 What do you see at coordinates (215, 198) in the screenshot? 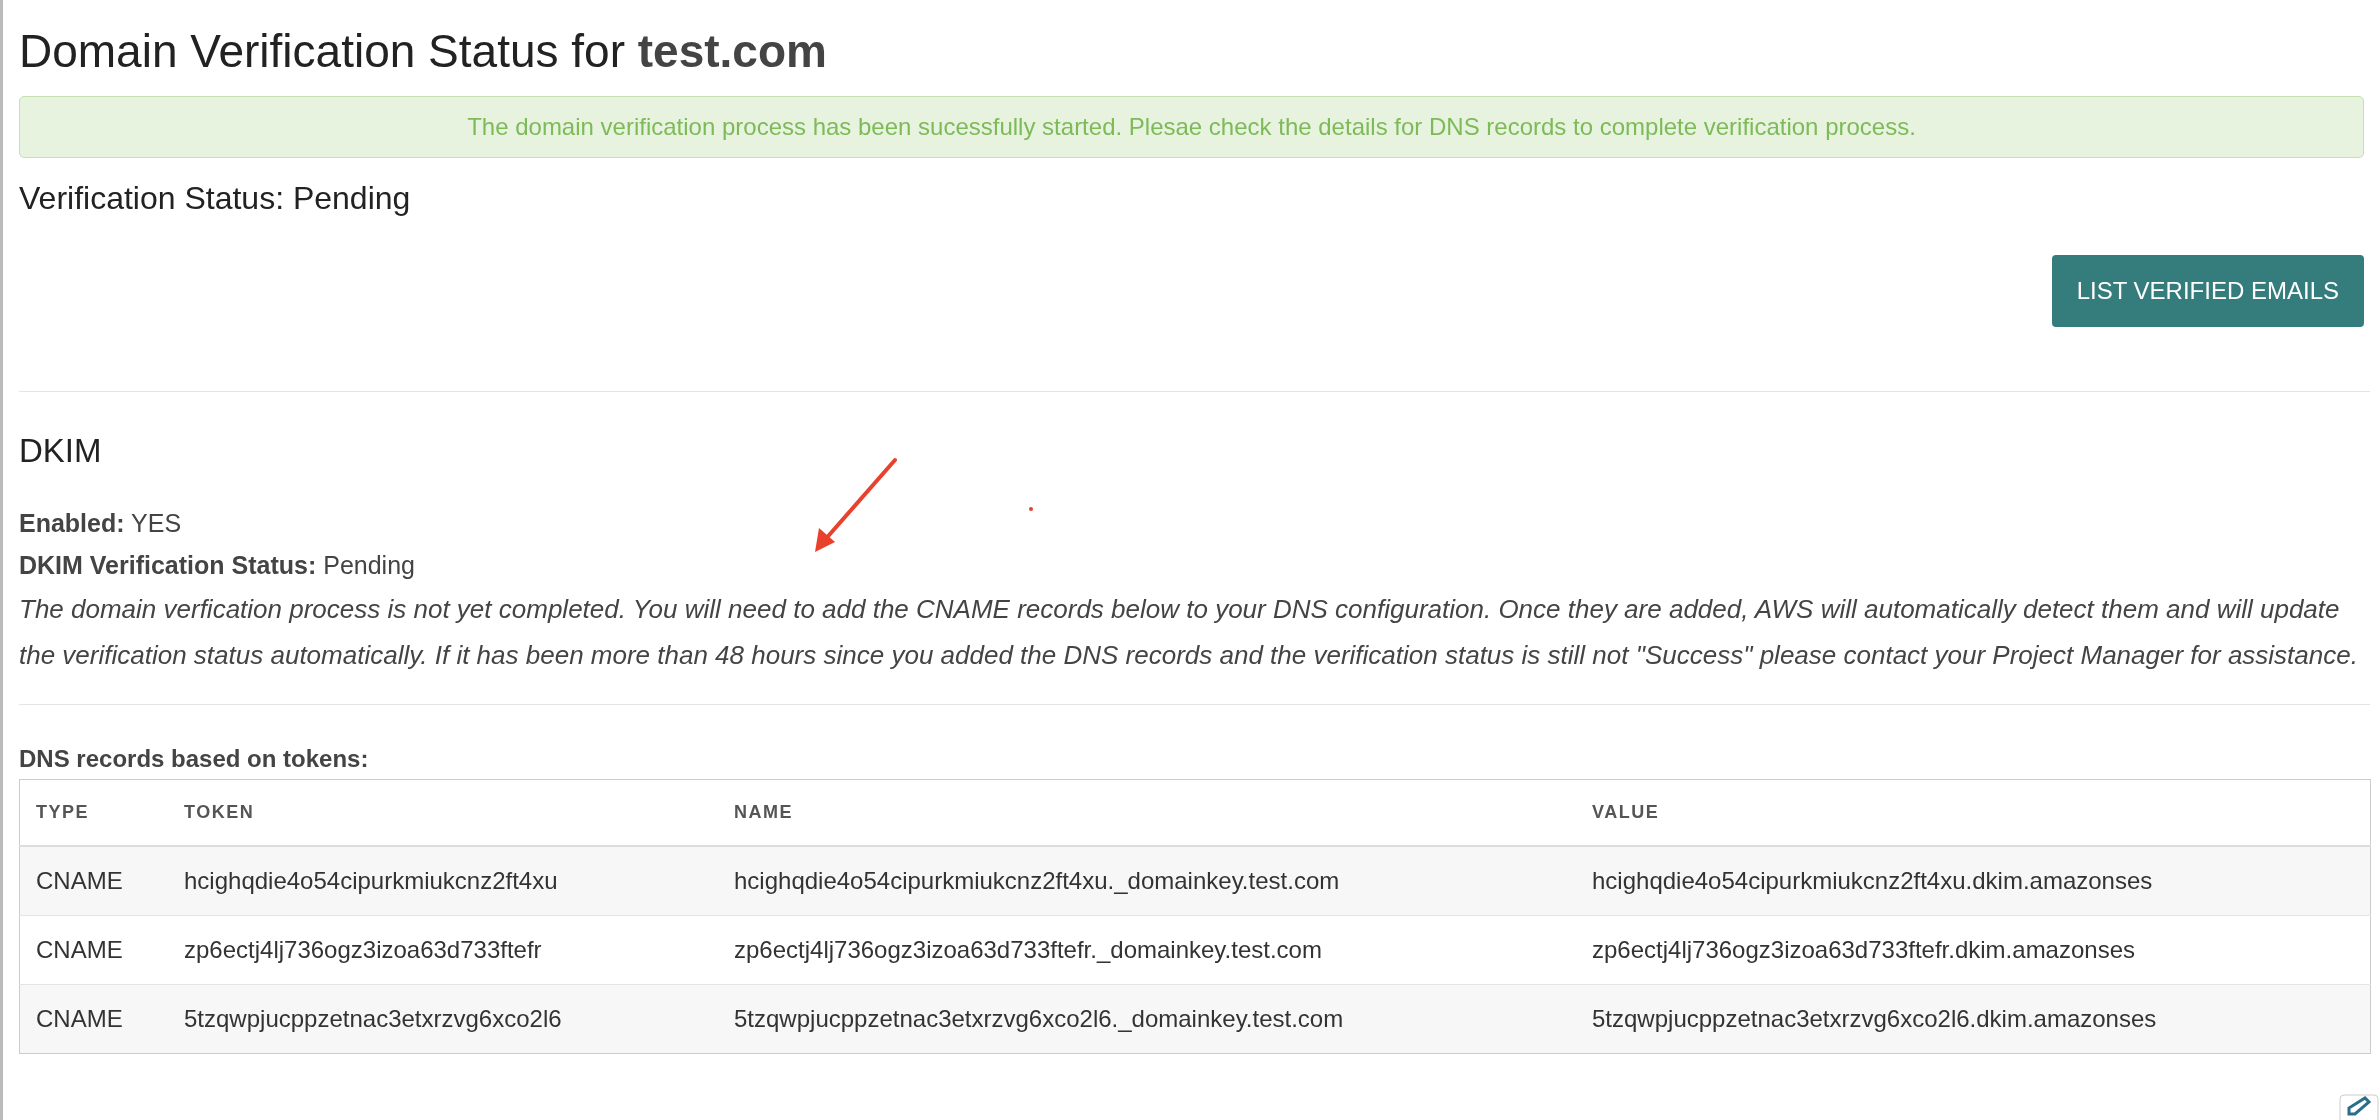
I see `verification-status: Verification Status: Pending` at bounding box center [215, 198].